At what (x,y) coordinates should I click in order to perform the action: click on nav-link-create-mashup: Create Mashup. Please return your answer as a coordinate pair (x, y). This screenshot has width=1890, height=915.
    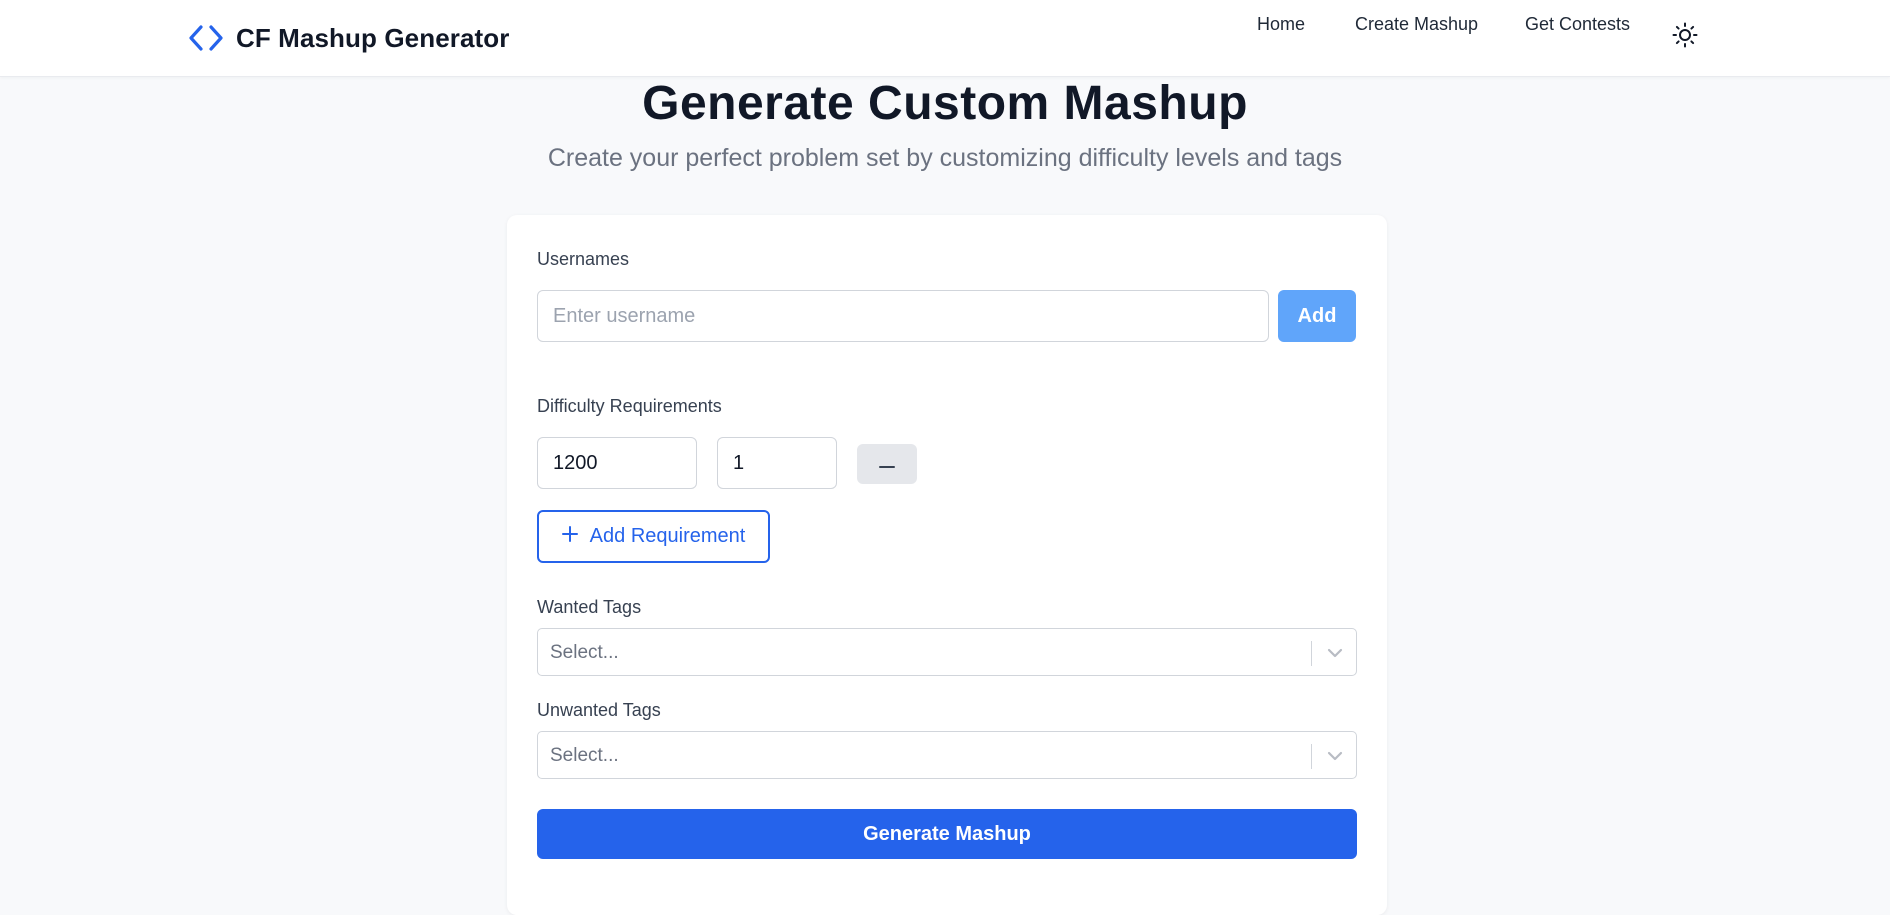
    Looking at the image, I should click on (1425, 24).